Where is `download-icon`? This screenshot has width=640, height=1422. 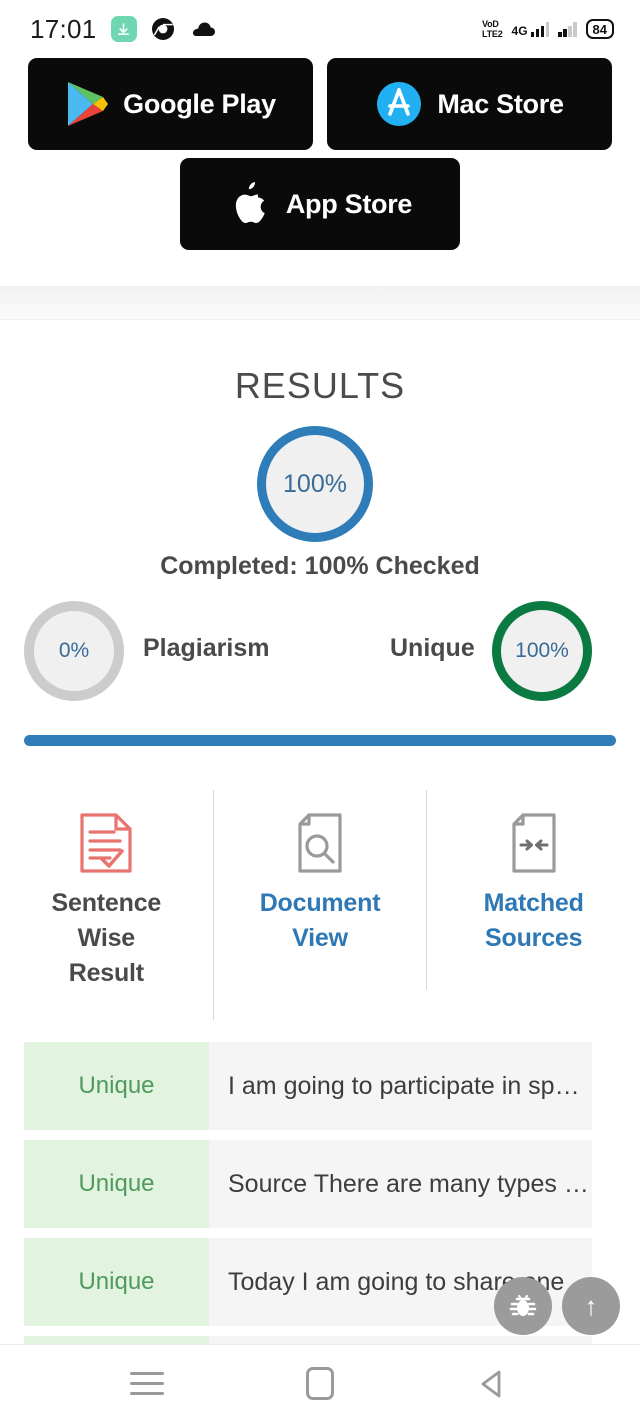 download-icon is located at coordinates (123, 29).